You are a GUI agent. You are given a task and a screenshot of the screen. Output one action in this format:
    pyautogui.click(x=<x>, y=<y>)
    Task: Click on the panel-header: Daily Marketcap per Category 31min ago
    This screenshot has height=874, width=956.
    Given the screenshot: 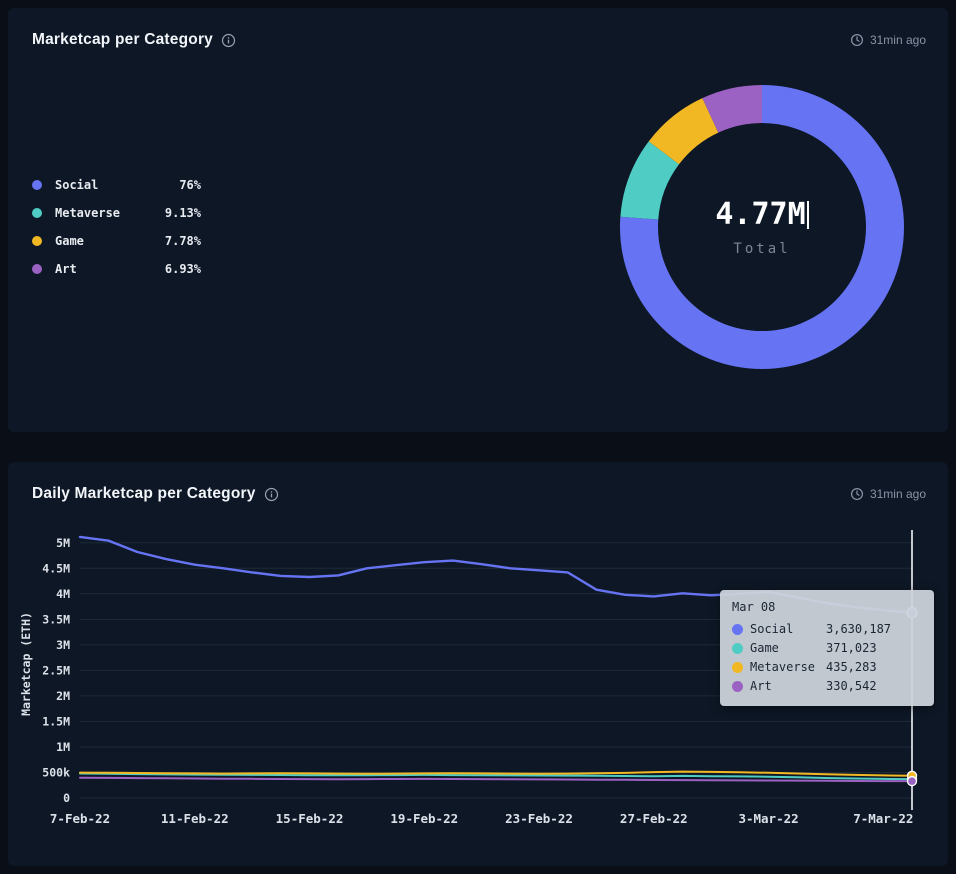 What is the action you would take?
    pyautogui.click(x=478, y=485)
    